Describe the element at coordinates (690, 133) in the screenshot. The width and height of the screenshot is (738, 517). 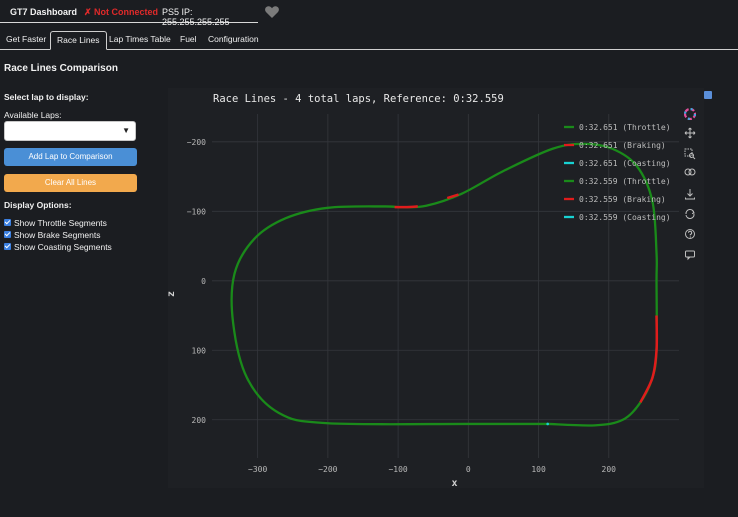
I see `pan-icon` at that location.